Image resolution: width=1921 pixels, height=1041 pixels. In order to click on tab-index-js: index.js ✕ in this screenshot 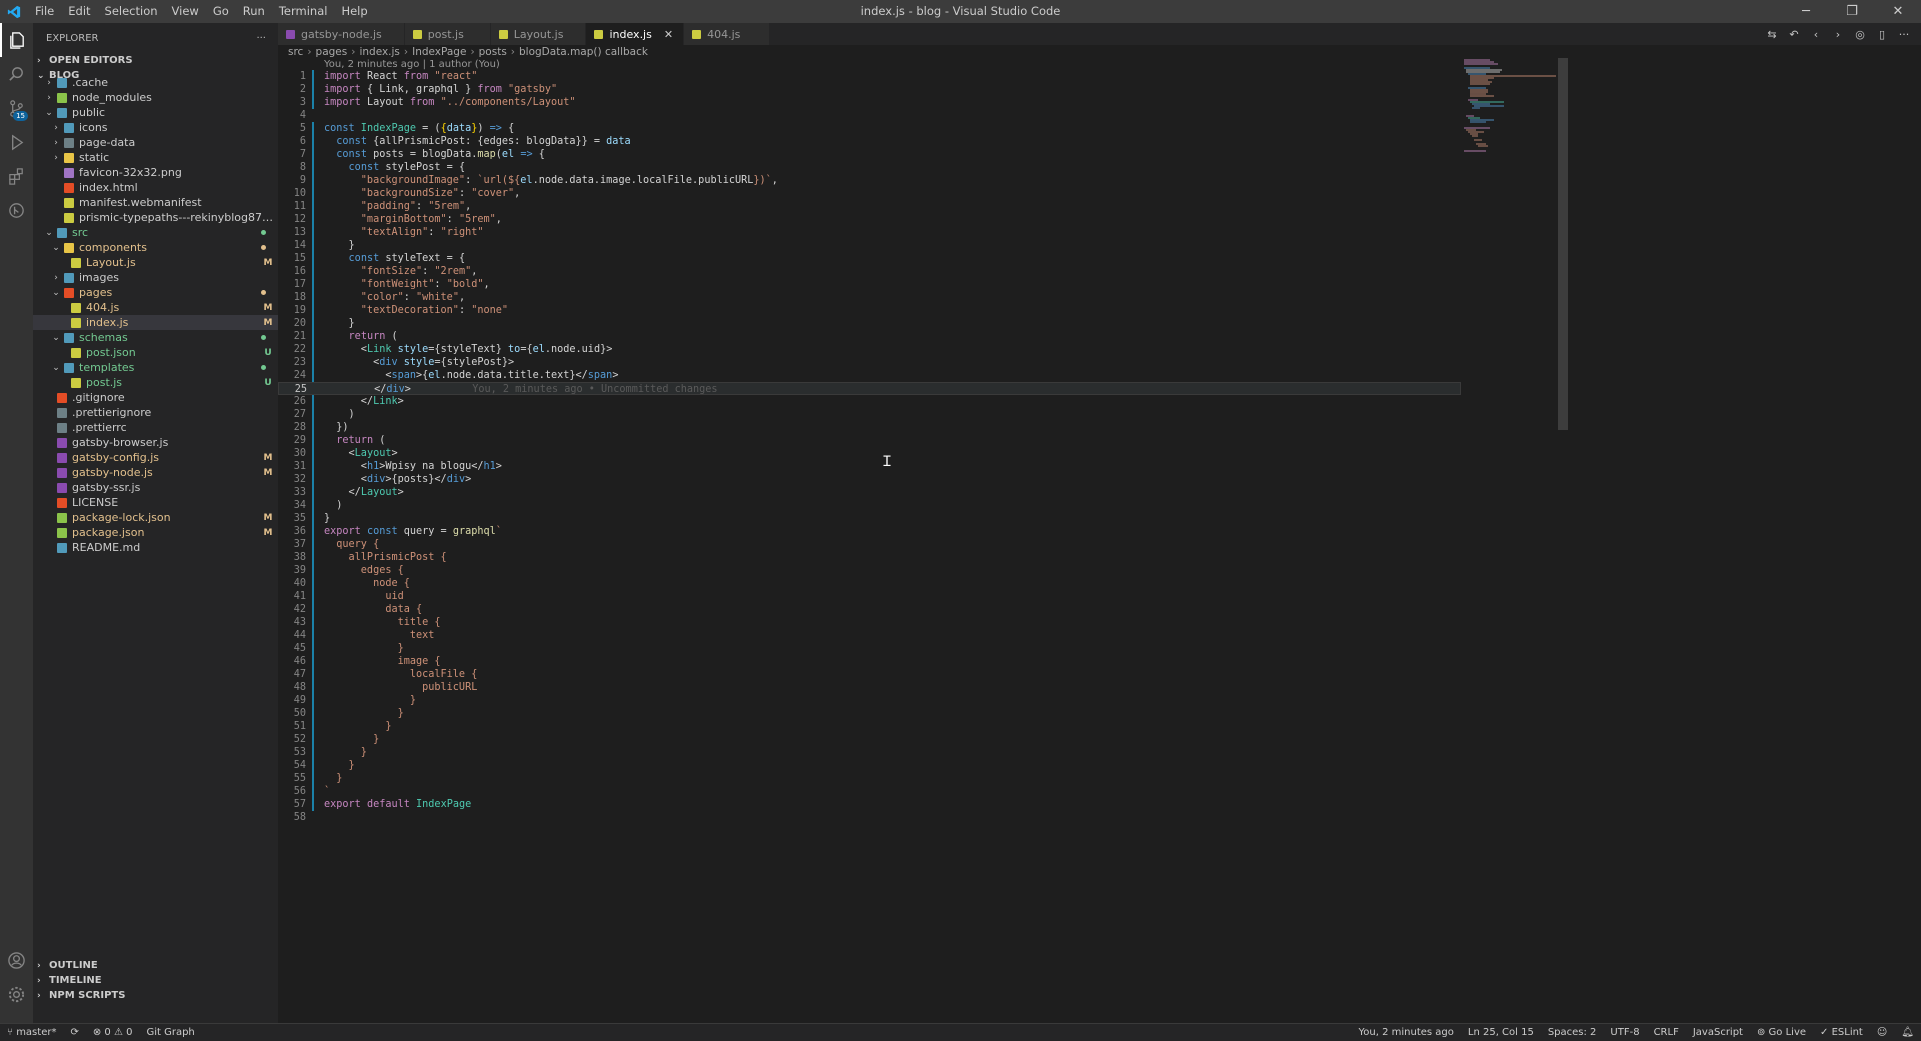, I will do `click(635, 34)`.